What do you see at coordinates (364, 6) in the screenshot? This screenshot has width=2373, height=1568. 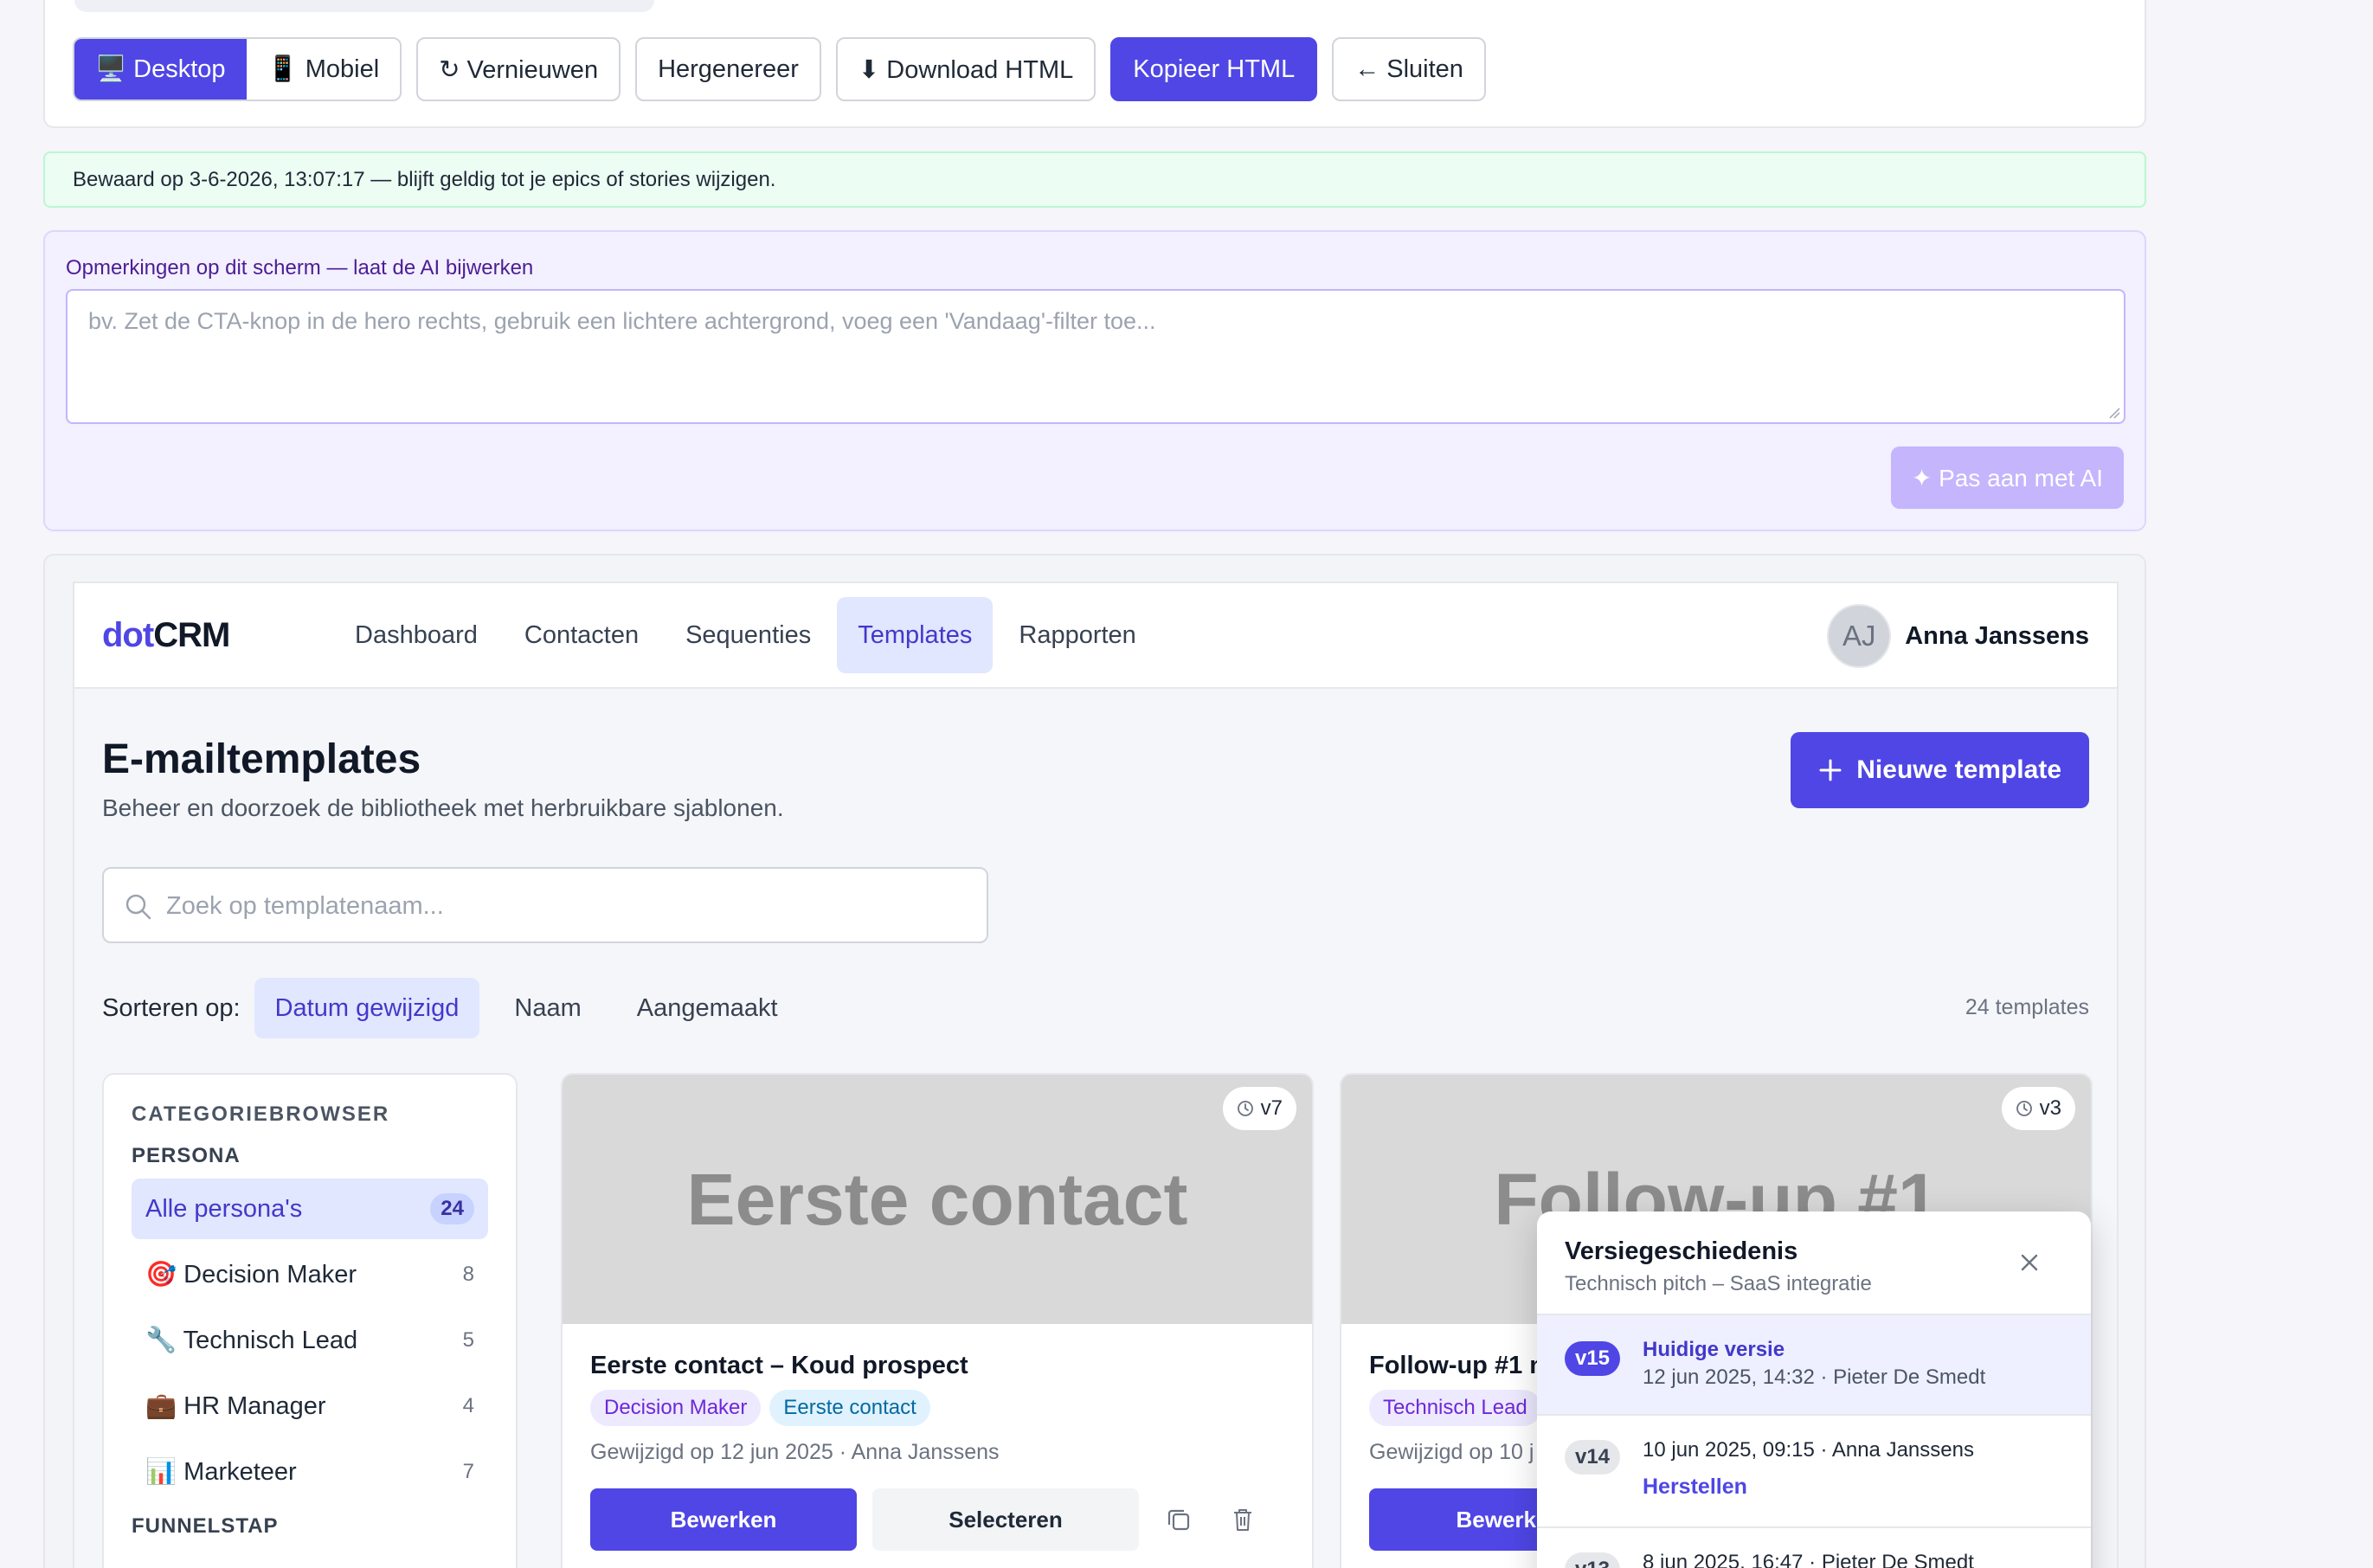 I see `truncated-info-pill` at bounding box center [364, 6].